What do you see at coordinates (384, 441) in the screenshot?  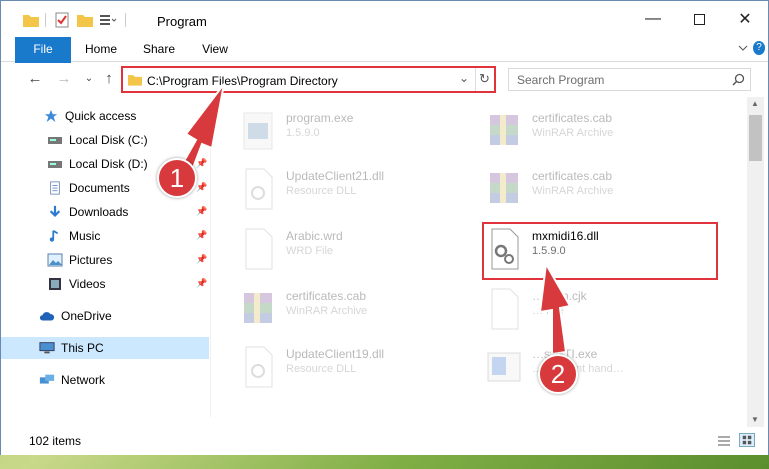 I see `status-bar: 102 items` at bounding box center [384, 441].